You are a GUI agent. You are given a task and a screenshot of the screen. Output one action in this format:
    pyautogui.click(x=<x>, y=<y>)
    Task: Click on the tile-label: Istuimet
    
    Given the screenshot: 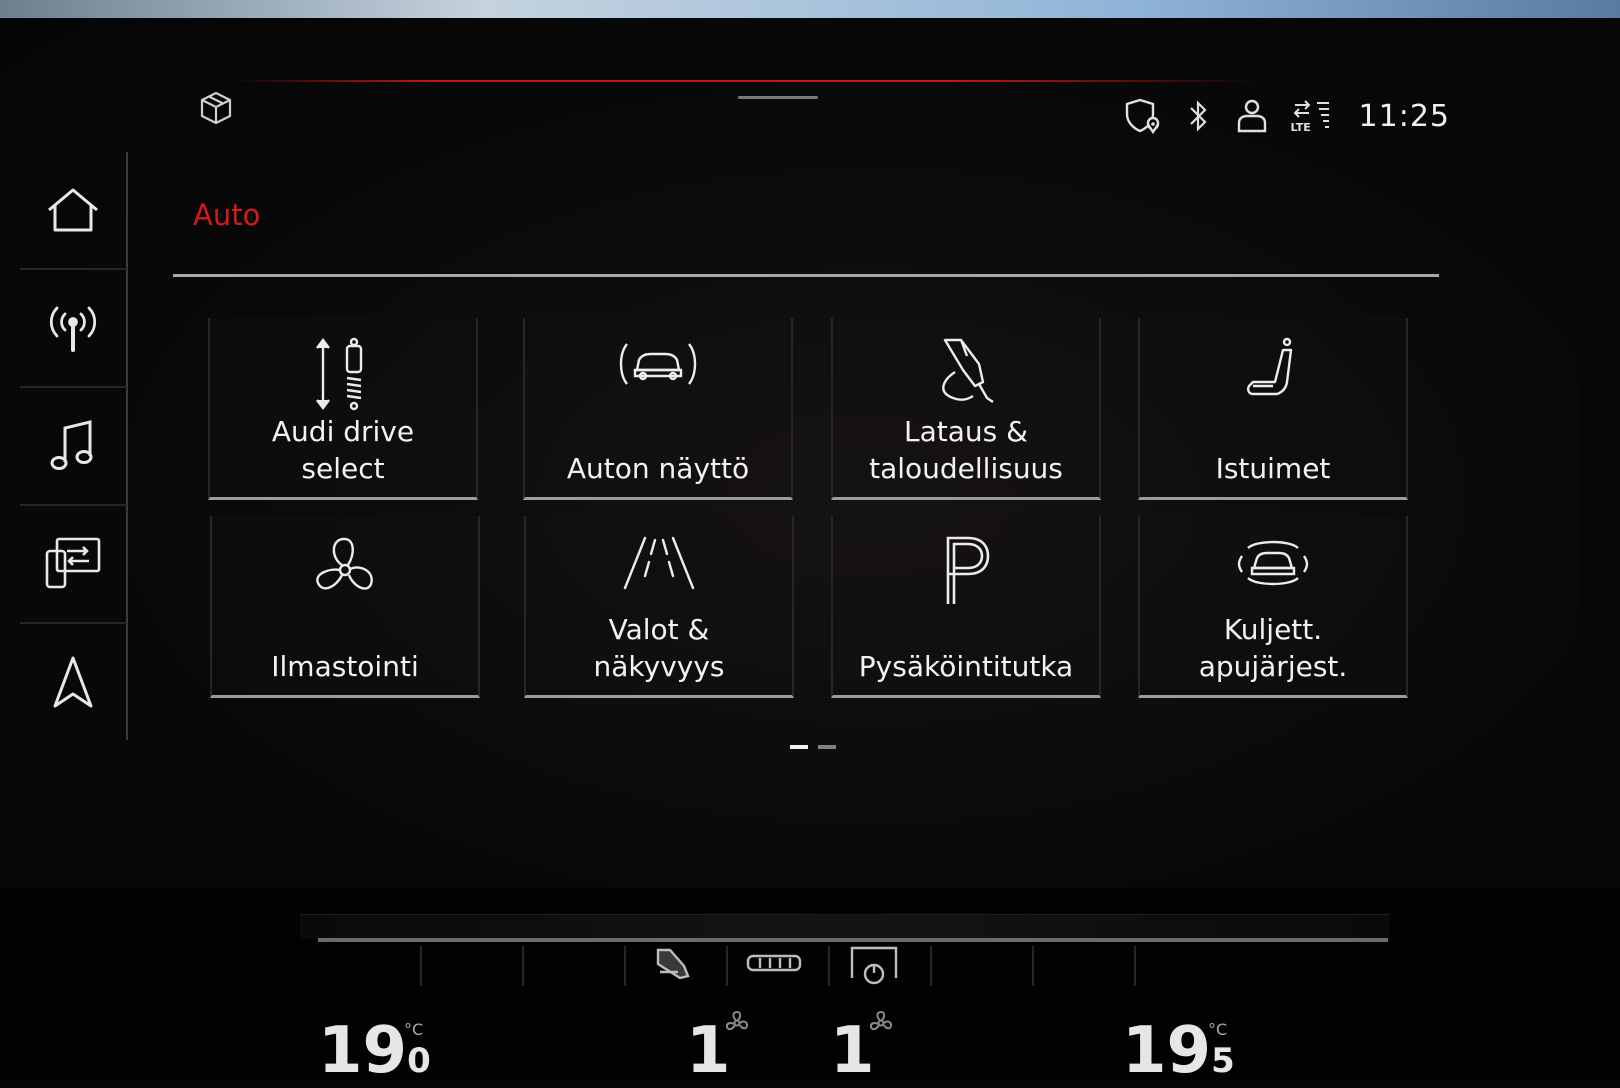 What is the action you would take?
    pyautogui.click(x=1273, y=468)
    